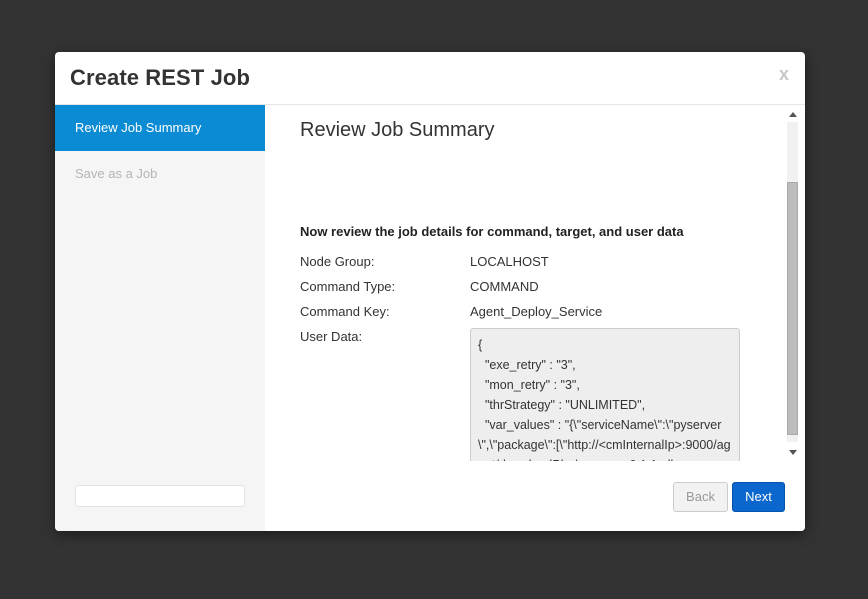 The image size is (868, 599). Describe the element at coordinates (160, 77) in the screenshot. I see `modal-title: Create REST Job` at that location.